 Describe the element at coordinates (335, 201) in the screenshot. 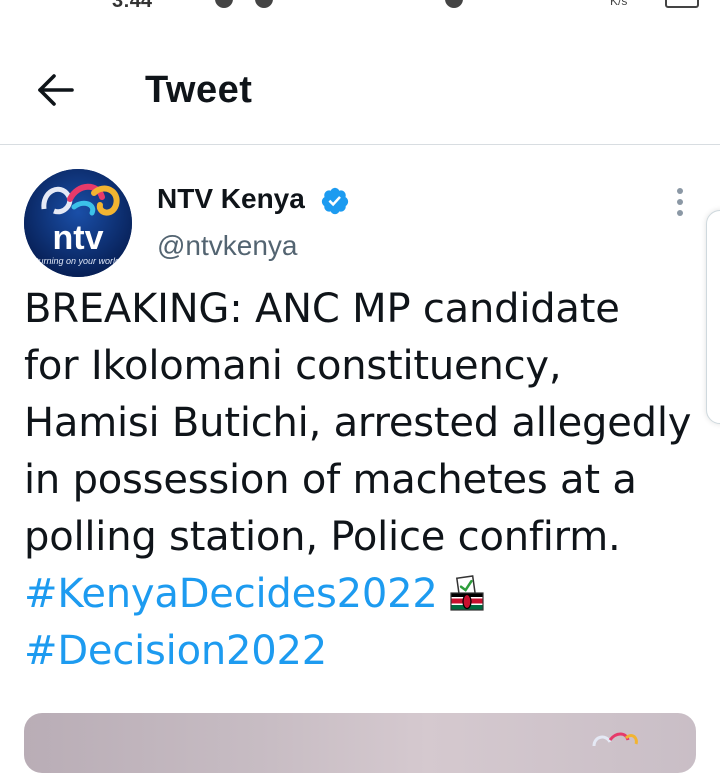

I see `verified-badge-icon` at that location.